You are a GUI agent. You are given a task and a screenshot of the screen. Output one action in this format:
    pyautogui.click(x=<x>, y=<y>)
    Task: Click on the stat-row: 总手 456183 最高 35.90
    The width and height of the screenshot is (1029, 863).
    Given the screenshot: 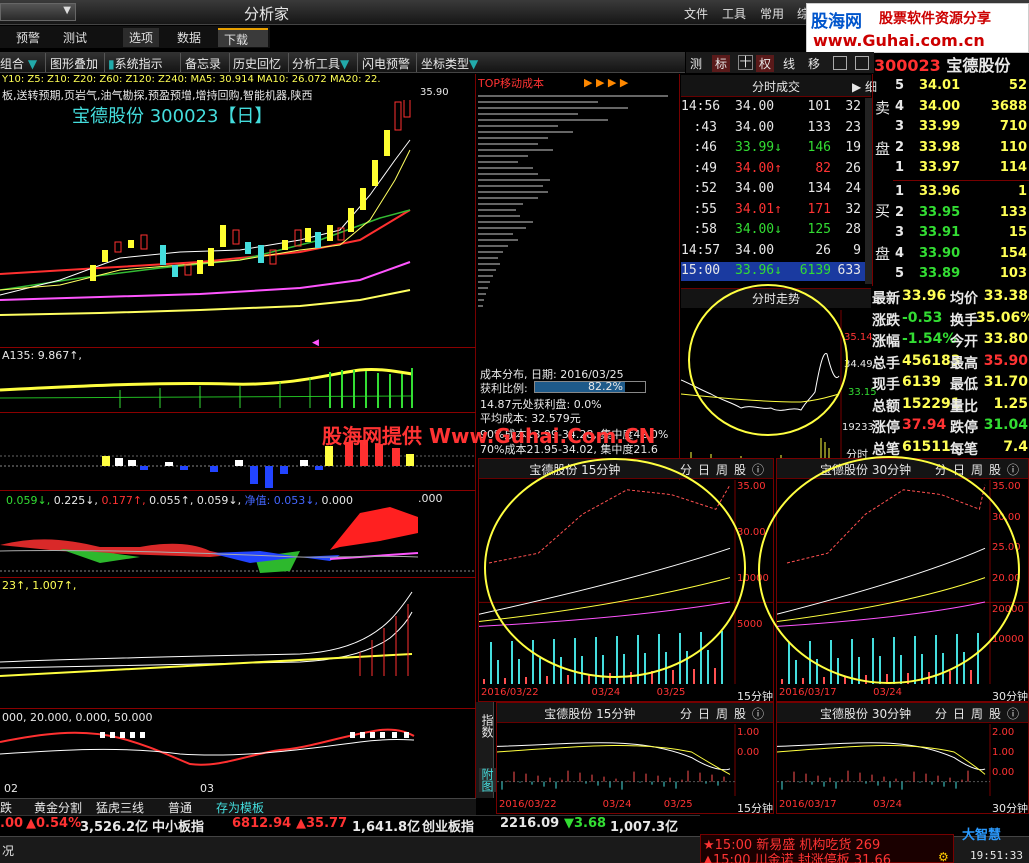 What is the action you would take?
    pyautogui.click(x=950, y=362)
    